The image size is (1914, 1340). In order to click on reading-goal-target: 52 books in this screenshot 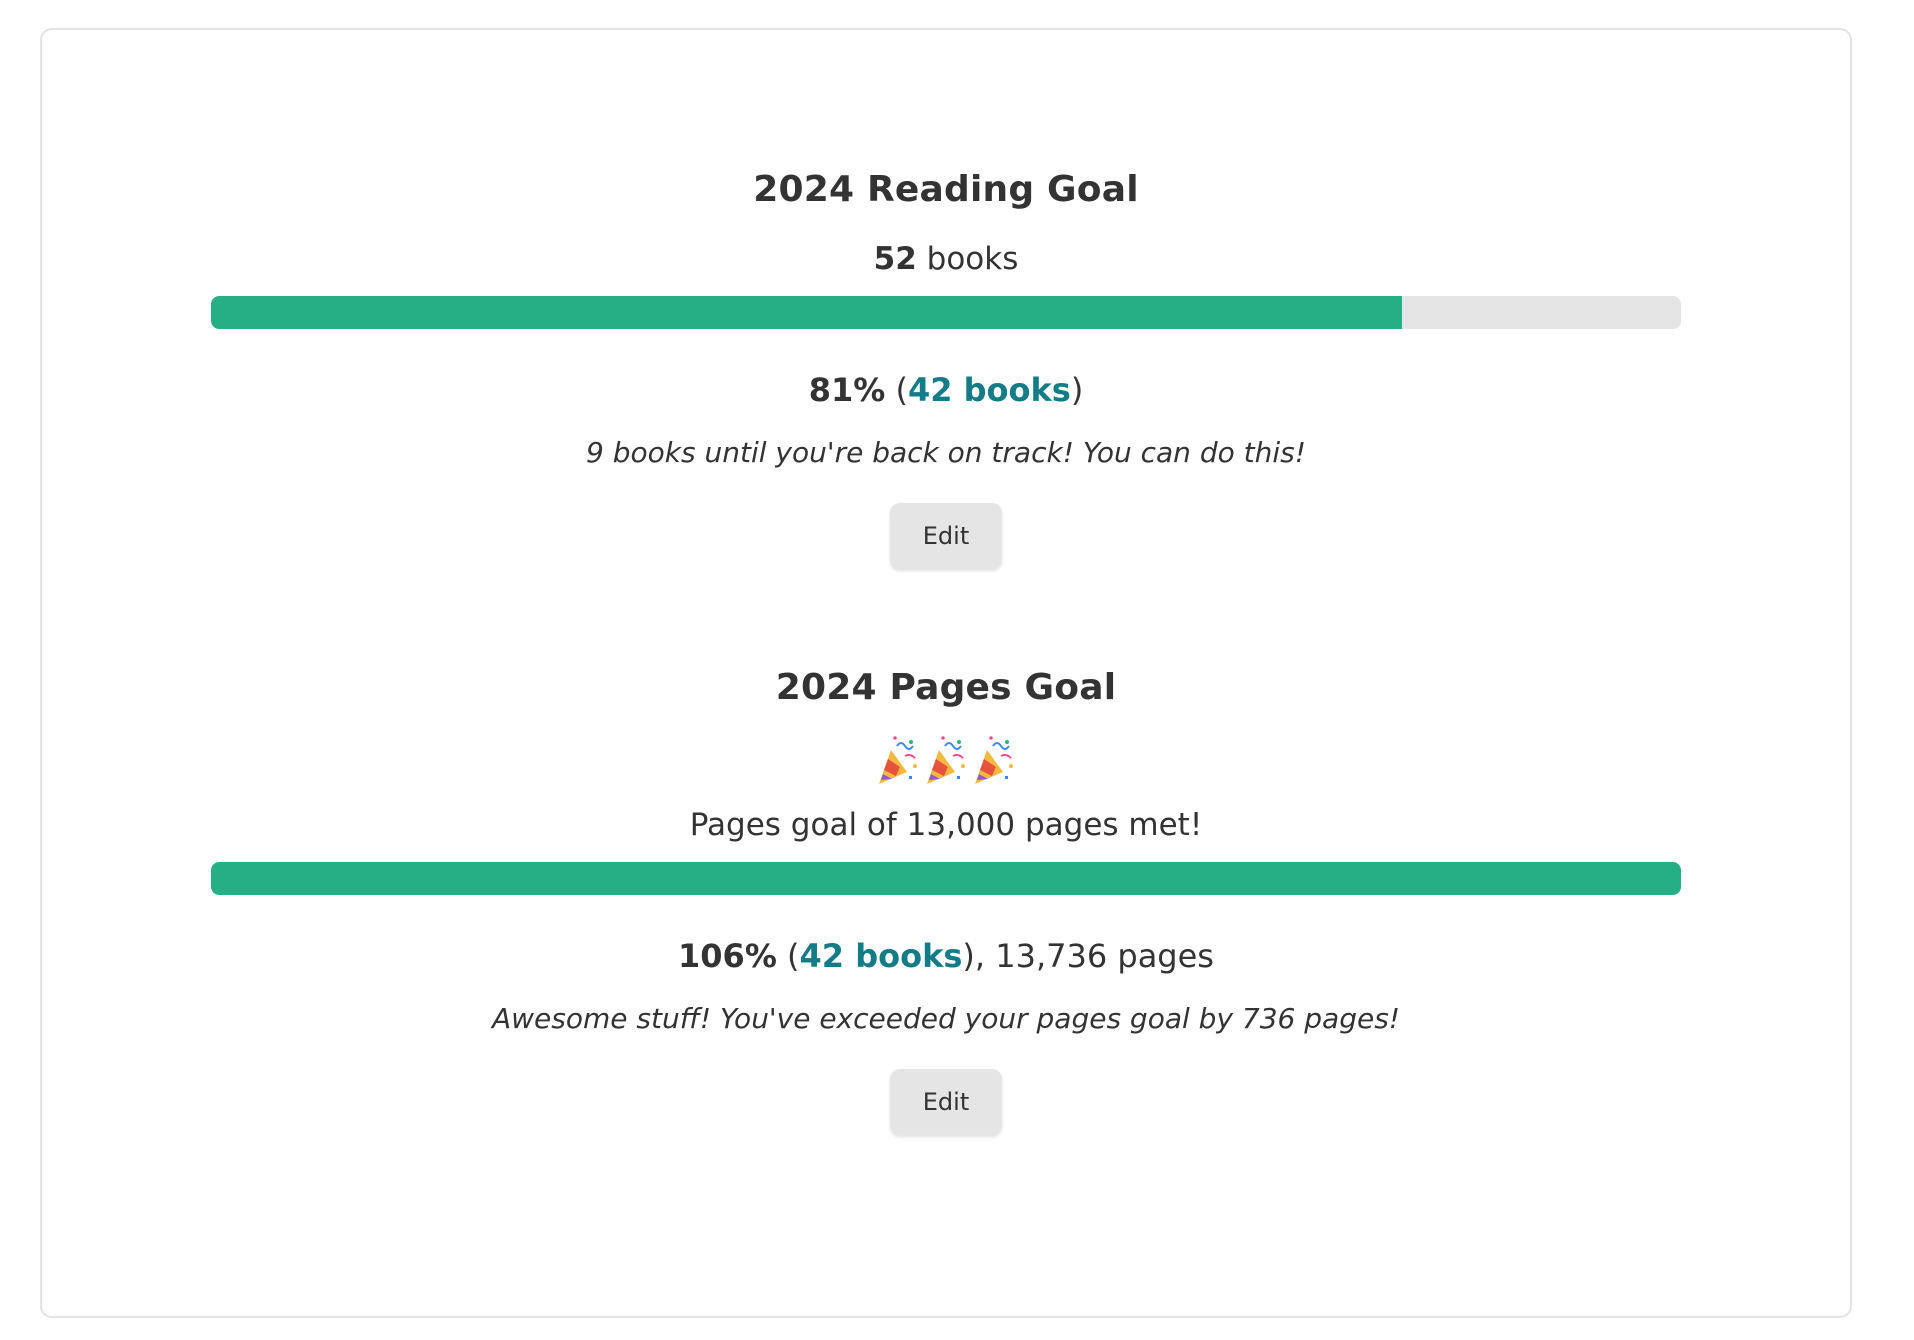, I will do `click(946, 259)`.